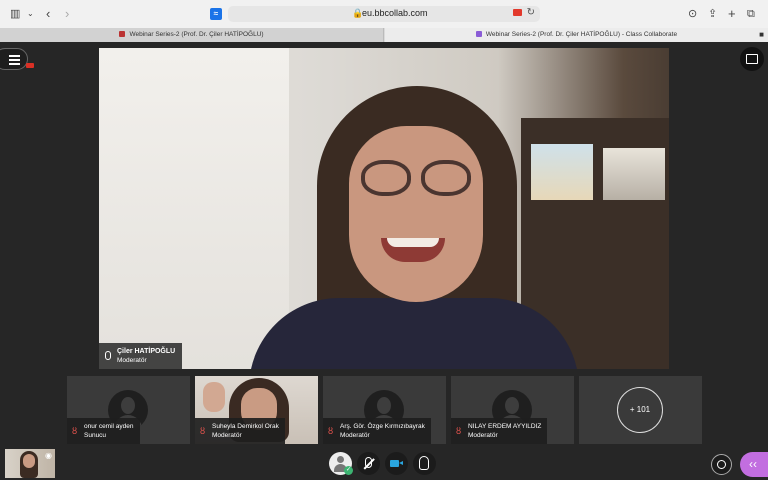 The image size is (768, 480). I want to click on open-panel-button: ‹‹, so click(754, 464).